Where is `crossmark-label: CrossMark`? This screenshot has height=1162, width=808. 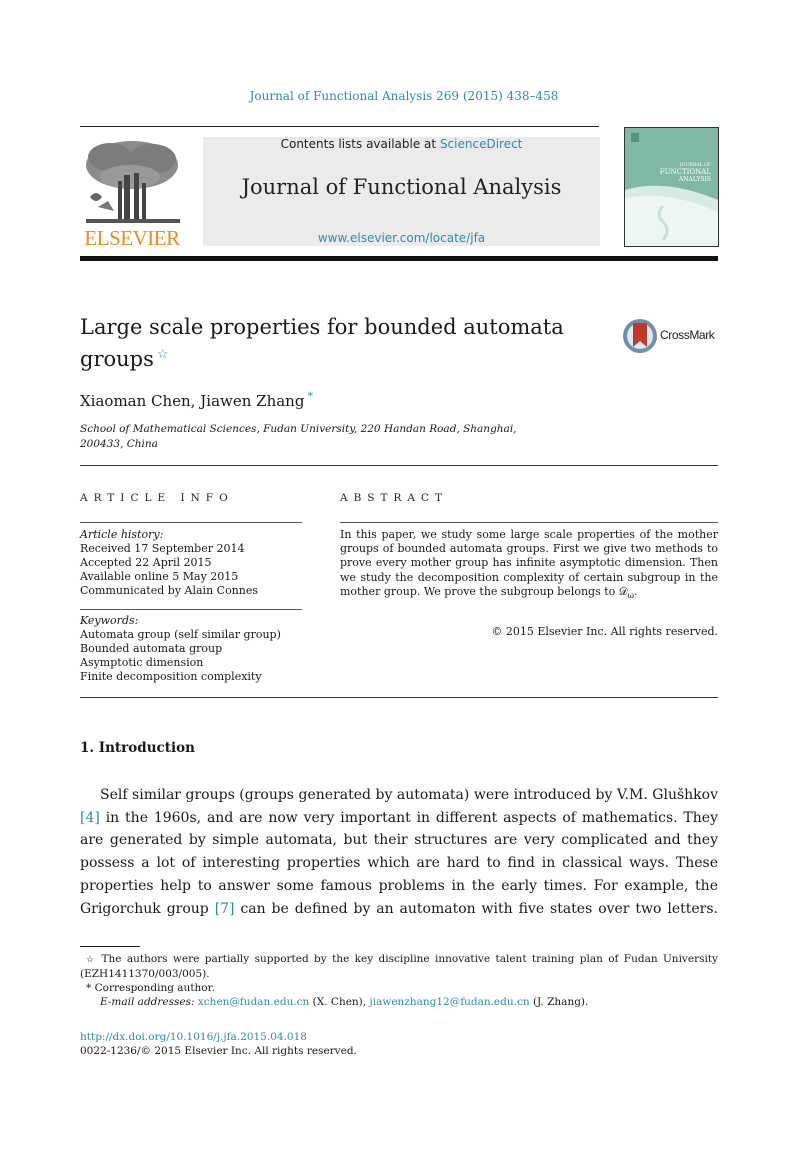 crossmark-label: CrossMark is located at coordinates (687, 335).